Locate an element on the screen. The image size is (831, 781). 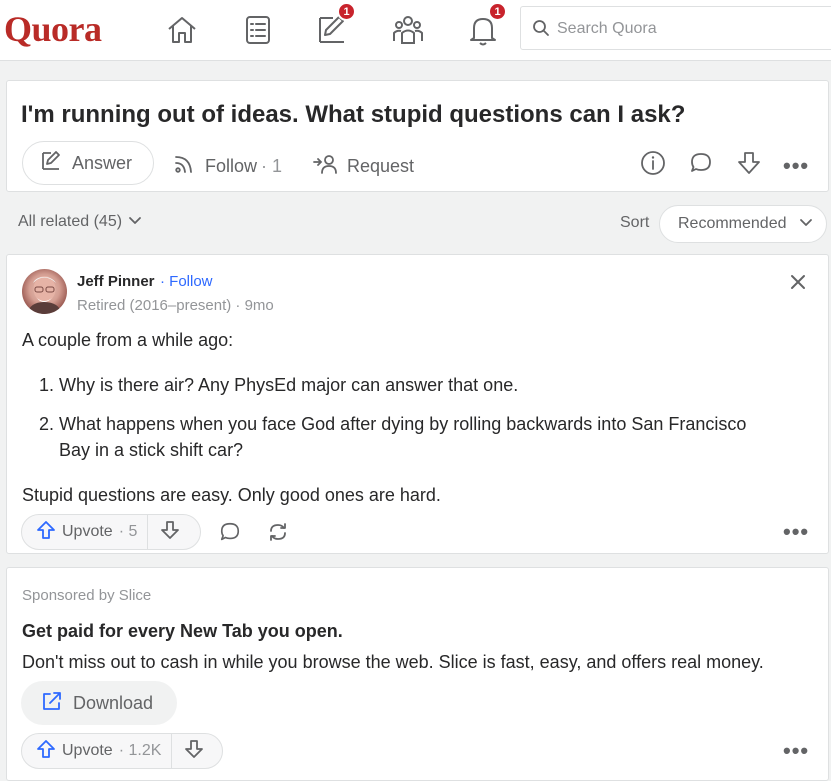
follow-question-button: Follow · 1 is located at coordinates (227, 166).